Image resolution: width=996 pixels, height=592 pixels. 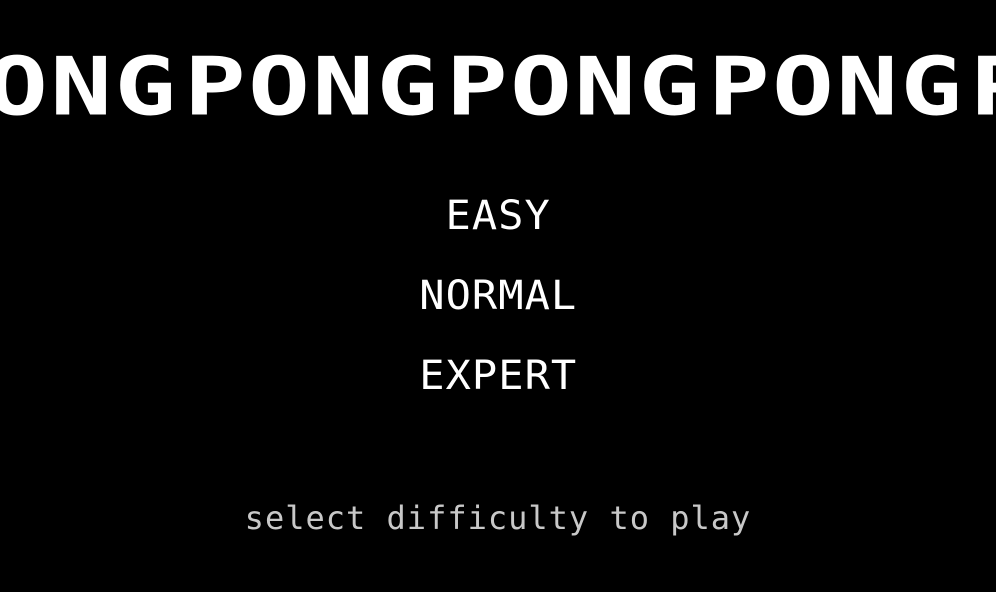 I want to click on difficulty-normal-button: NORMAL, so click(x=498, y=296).